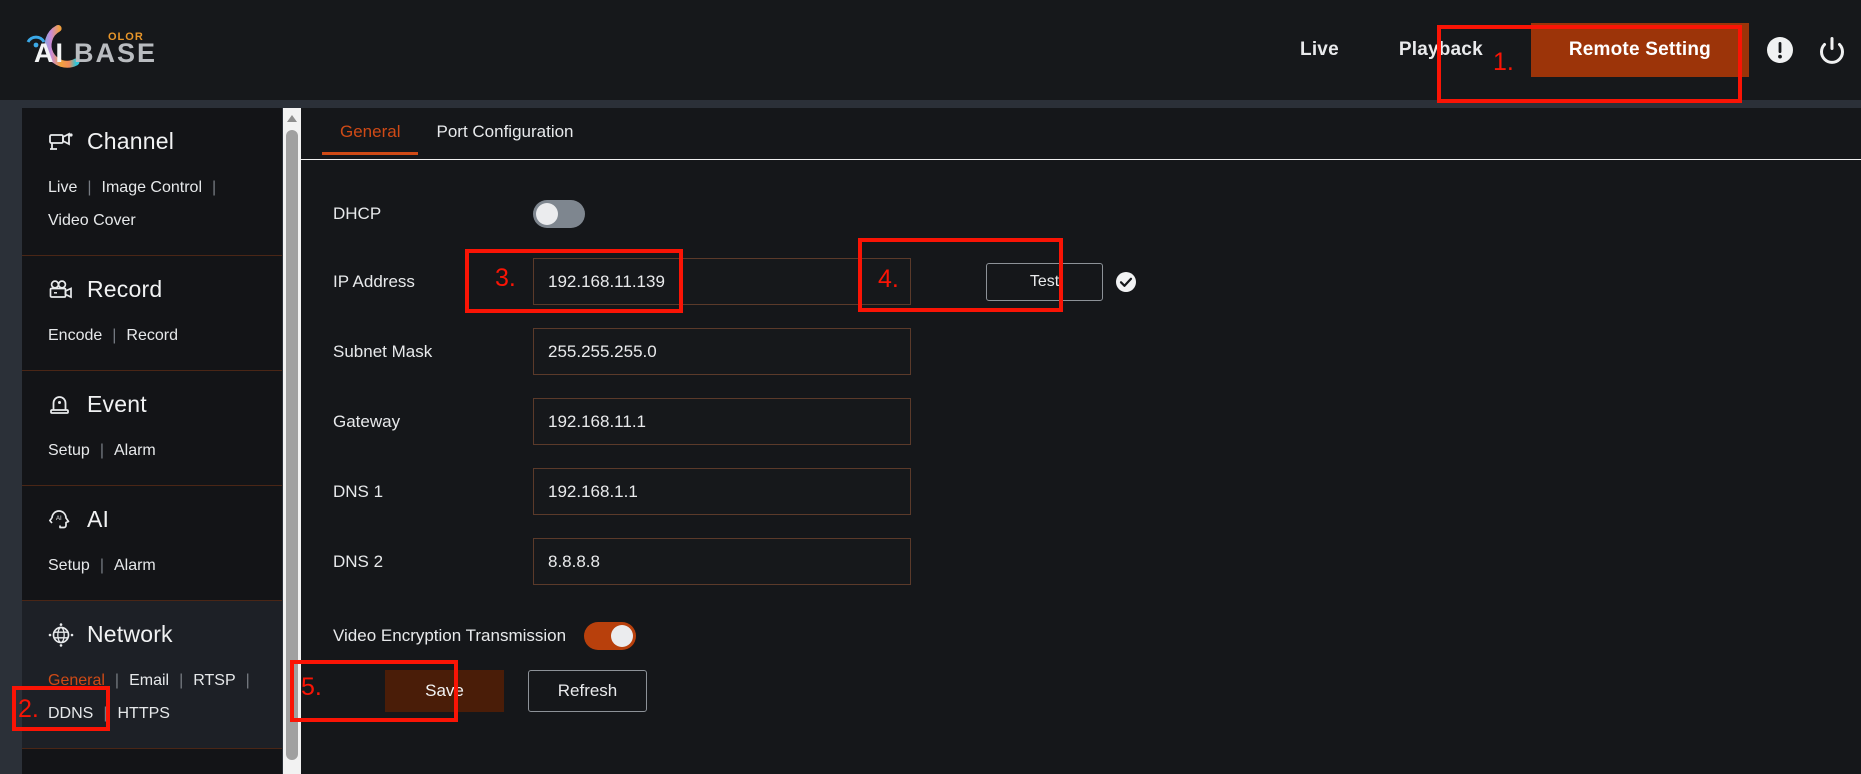 Image resolution: width=1861 pixels, height=774 pixels. I want to click on sidebar-group-ai-links: Setup | Alarm, so click(152, 573).